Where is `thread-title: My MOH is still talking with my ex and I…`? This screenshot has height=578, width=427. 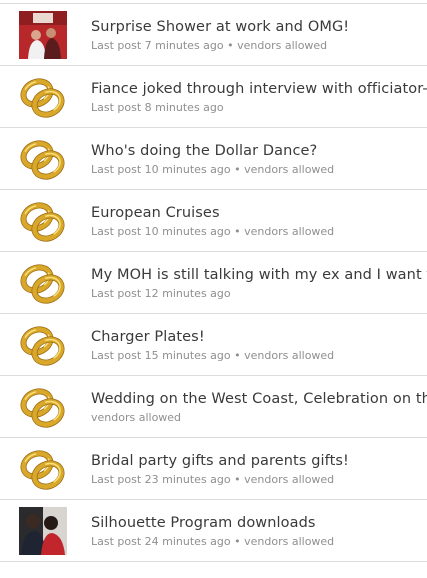 thread-title: My MOH is still talking with my ex and I… is located at coordinates (259, 275).